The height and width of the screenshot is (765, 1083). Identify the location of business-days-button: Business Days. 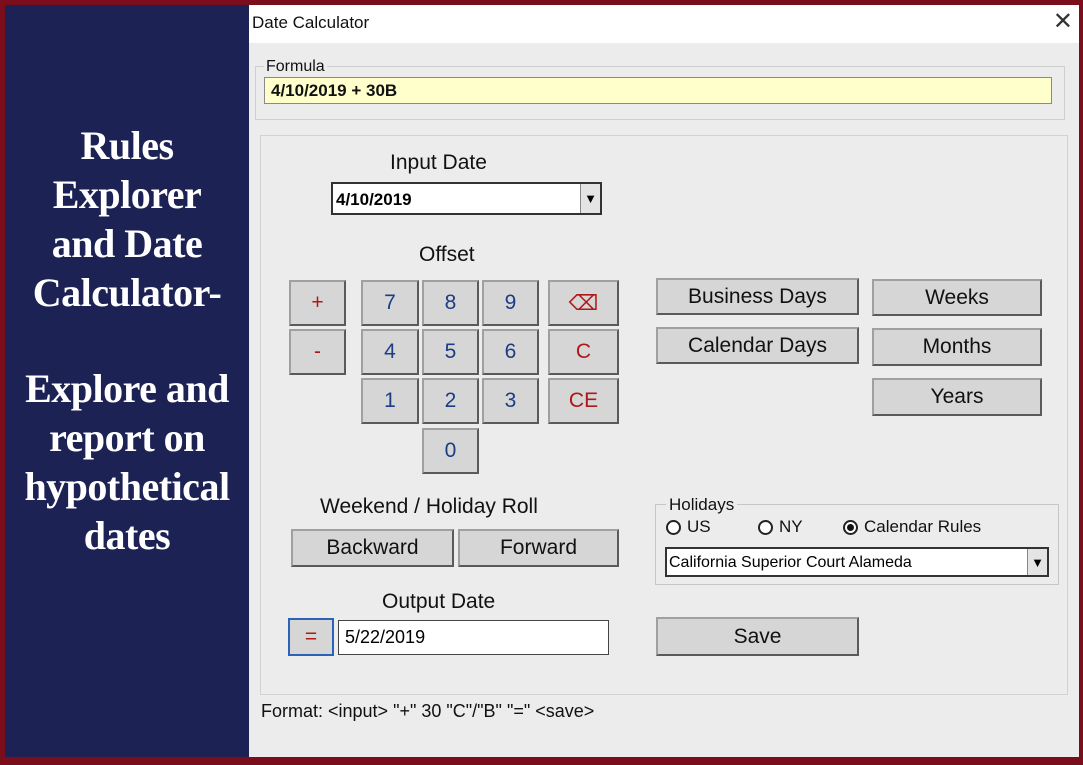
(757, 296).